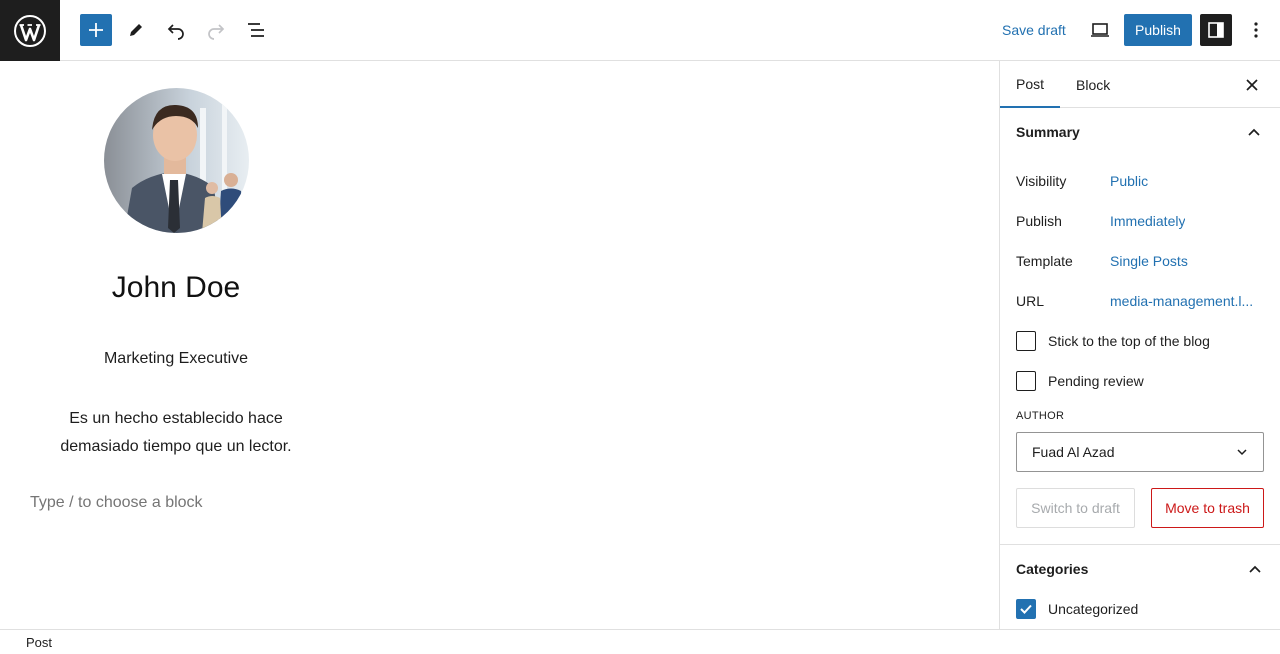  What do you see at coordinates (640, 30) in the screenshot?
I see `editor-toolbar: Save draft Publish` at bounding box center [640, 30].